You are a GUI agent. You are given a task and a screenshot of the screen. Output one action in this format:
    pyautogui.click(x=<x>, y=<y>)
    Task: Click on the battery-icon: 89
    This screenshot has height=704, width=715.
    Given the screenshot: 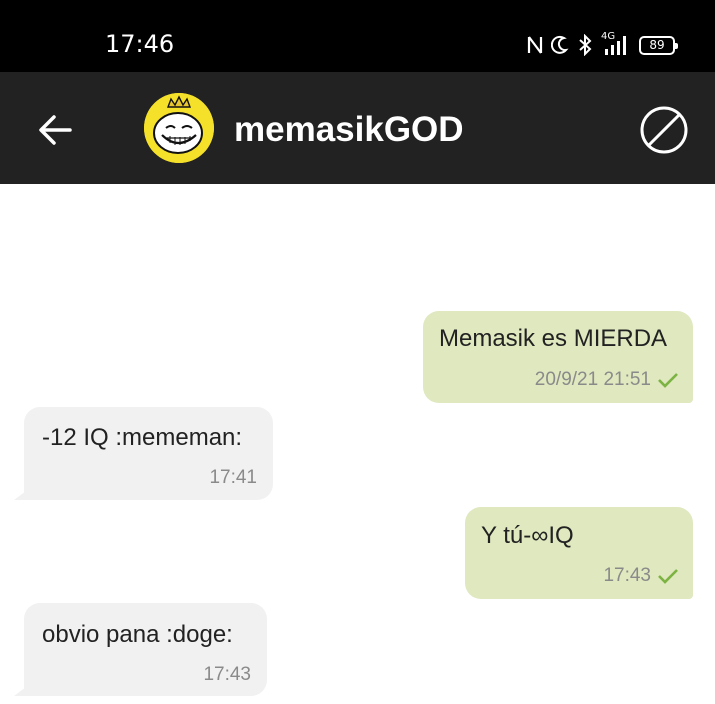 What is the action you would take?
    pyautogui.click(x=658, y=45)
    